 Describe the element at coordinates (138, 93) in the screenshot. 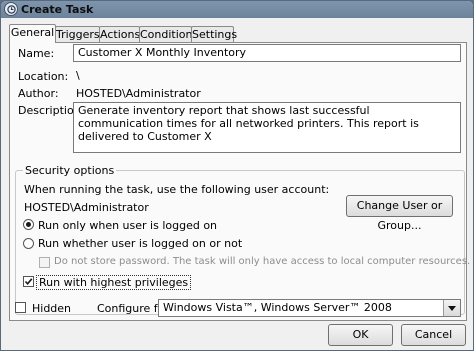

I see `author-value: HOSTED\Administrator` at that location.